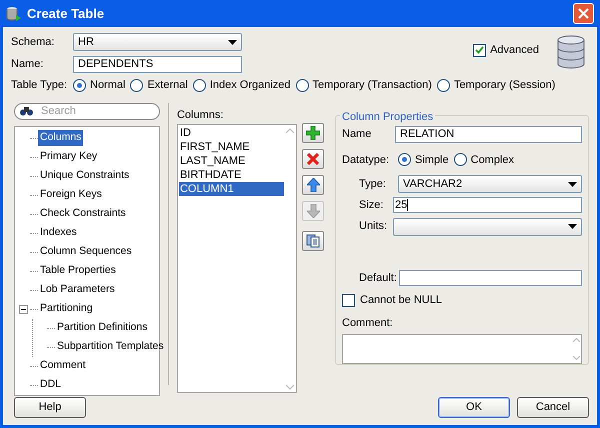 The height and width of the screenshot is (428, 600). I want to click on binoculars-icon, so click(26, 111).